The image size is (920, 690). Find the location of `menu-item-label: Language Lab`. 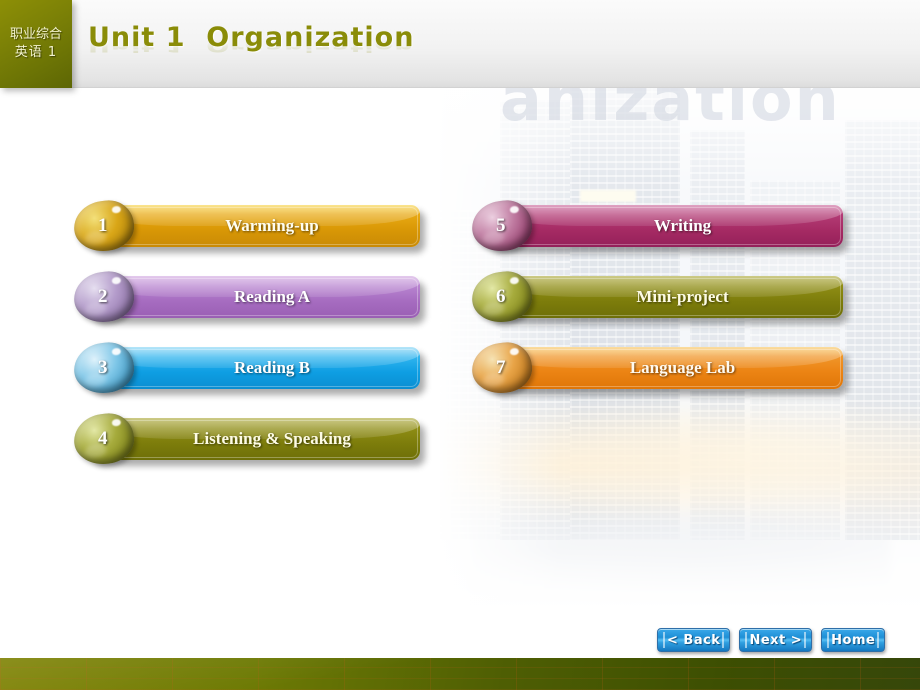

menu-item-label: Language Lab is located at coordinates (682, 367).